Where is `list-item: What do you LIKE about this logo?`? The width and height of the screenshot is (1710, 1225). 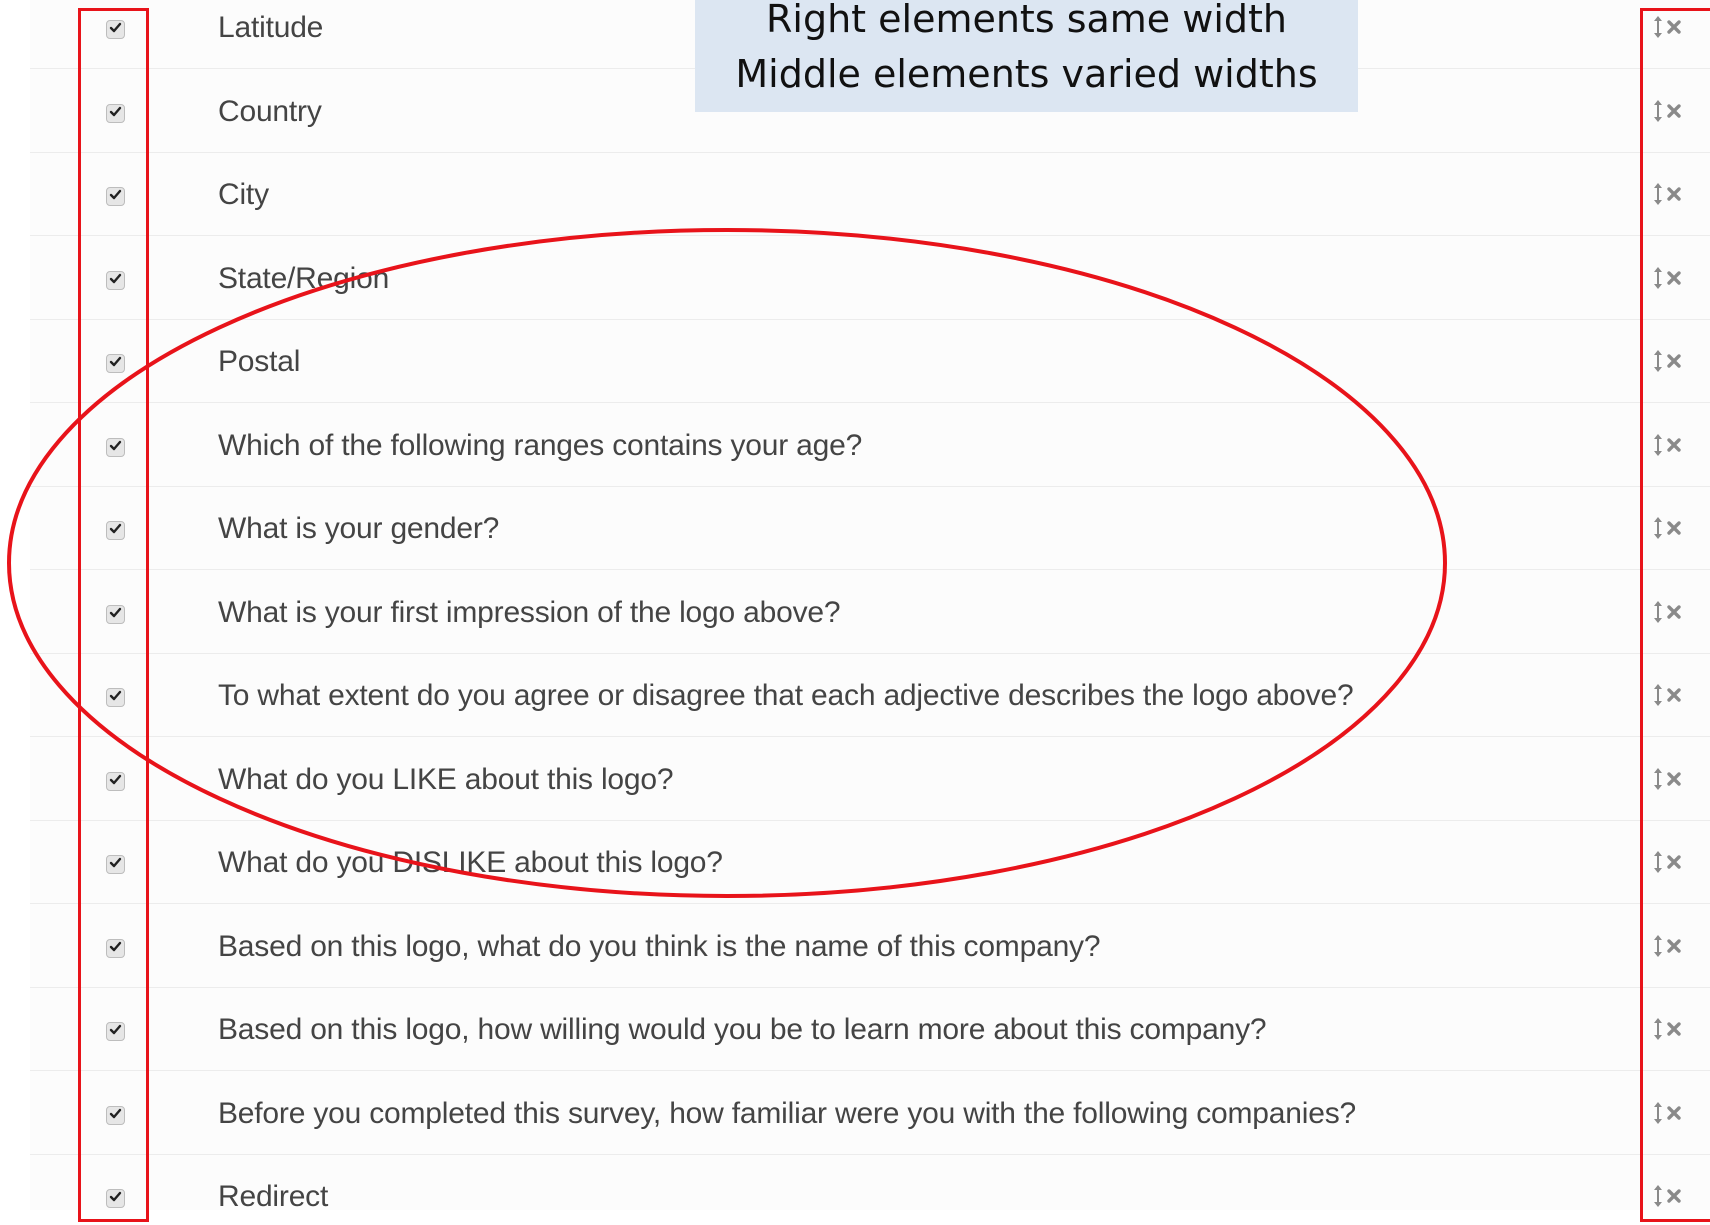
list-item: What do you LIKE about this logo? is located at coordinates (870, 779).